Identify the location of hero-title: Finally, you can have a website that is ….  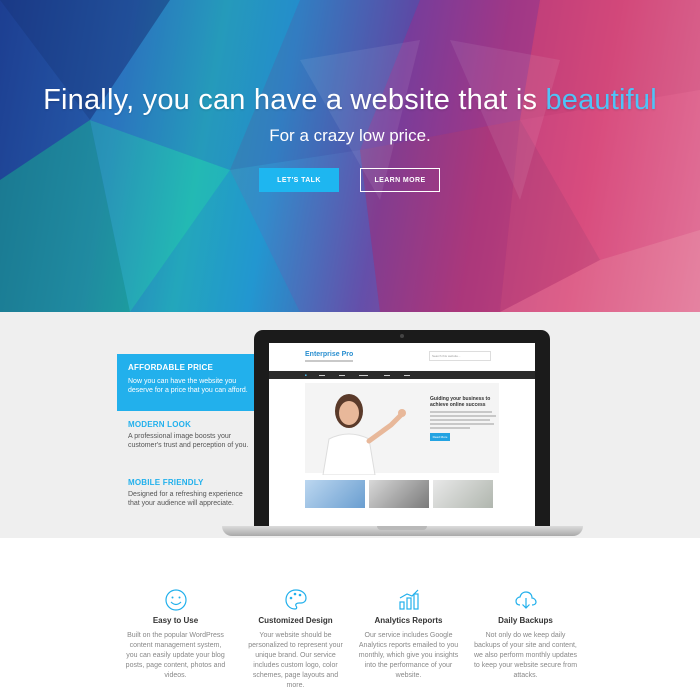
(350, 100).